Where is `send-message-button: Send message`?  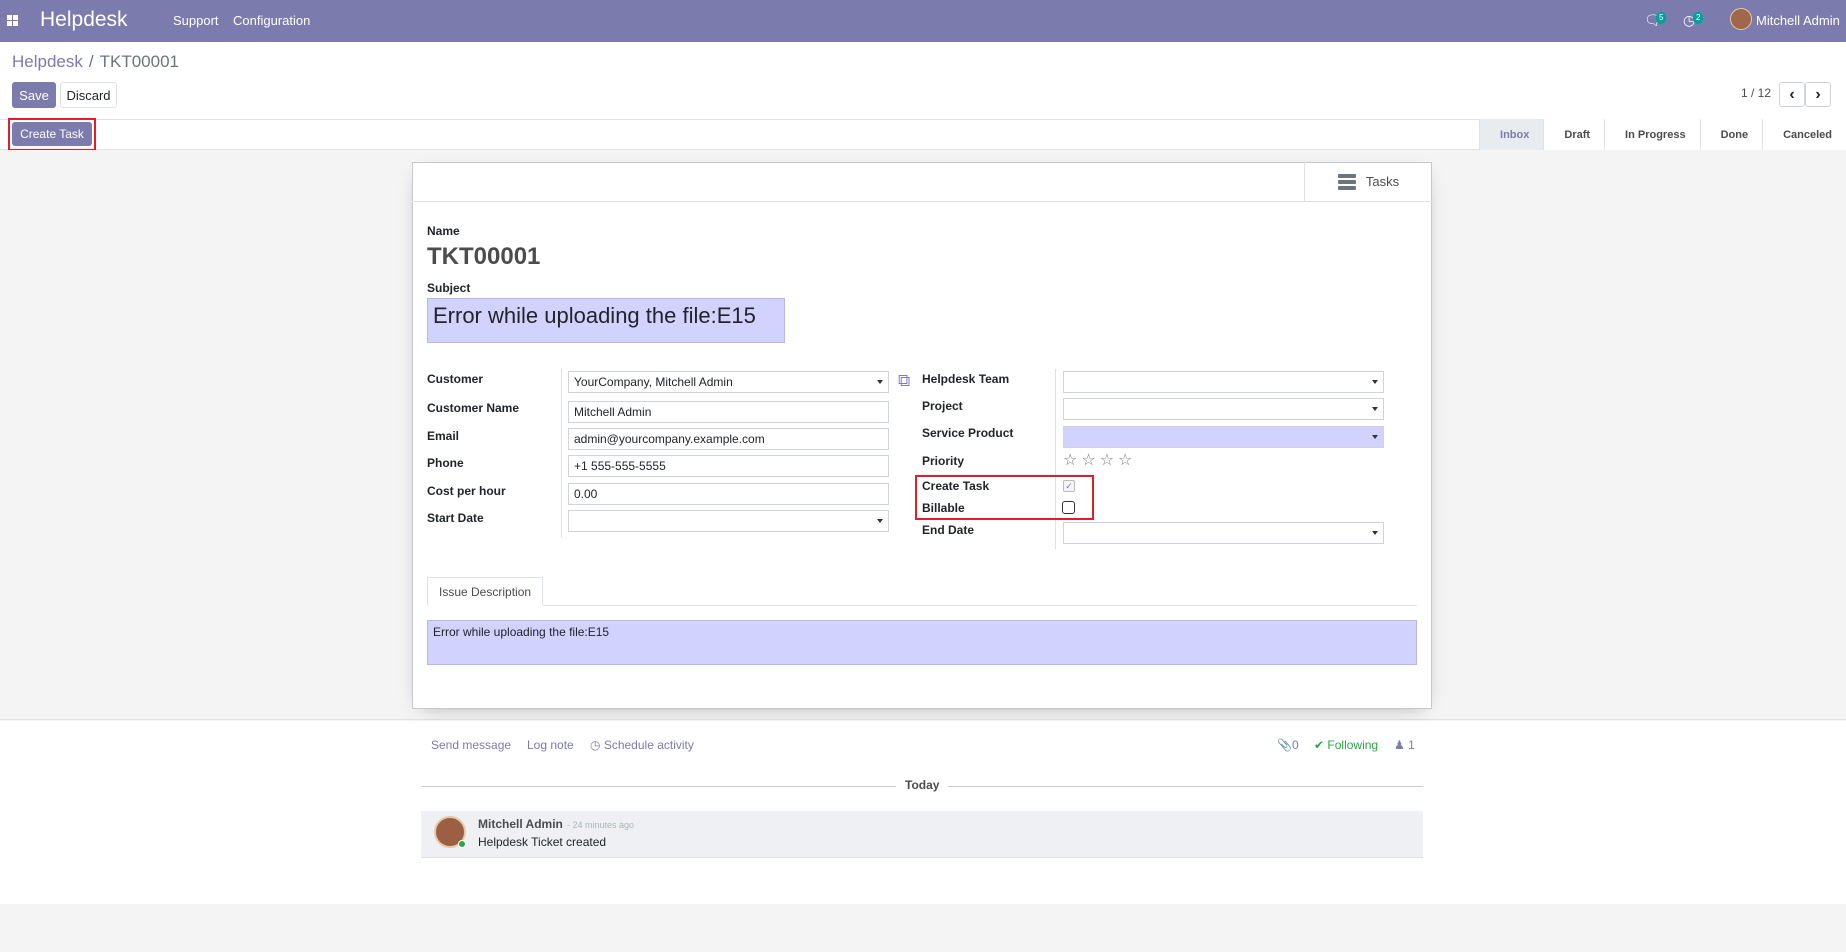
send-message-button: Send message is located at coordinates (471, 745).